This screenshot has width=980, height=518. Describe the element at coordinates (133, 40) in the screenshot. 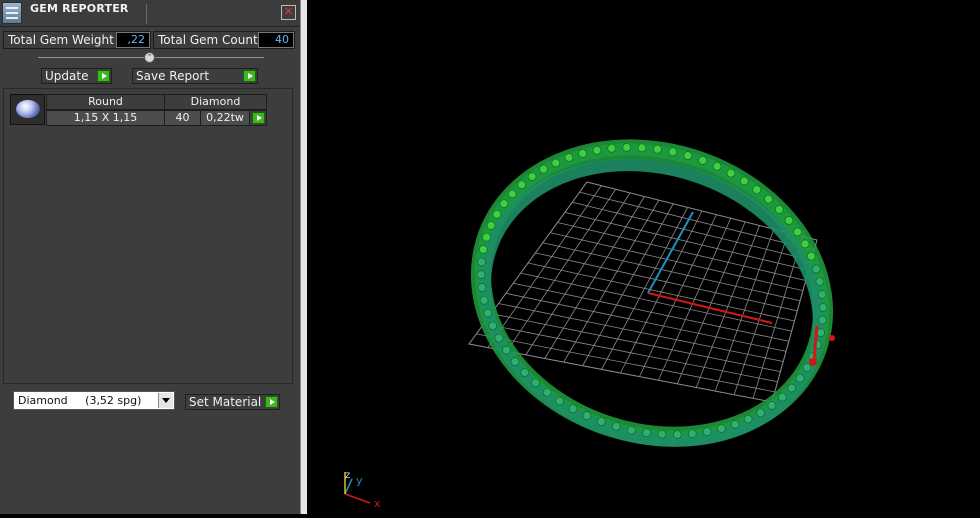

I see `total-gem-weight-value: ,22` at that location.